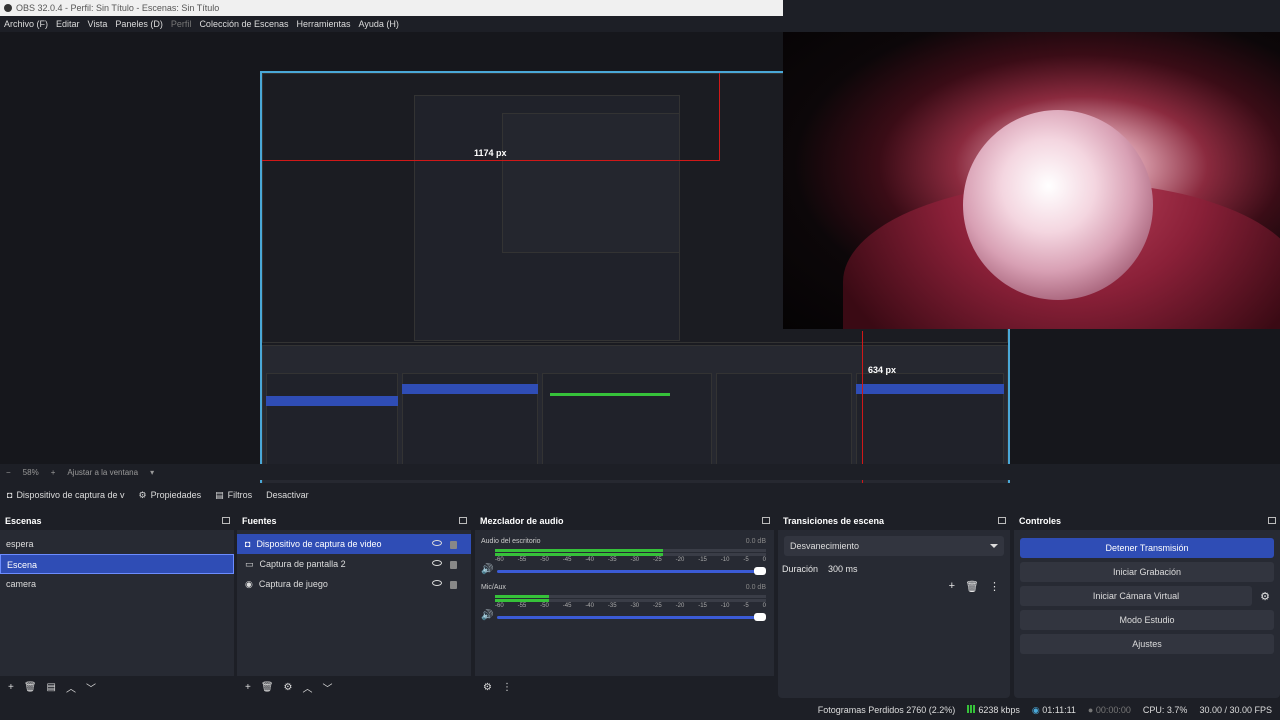 This screenshot has height=720, width=1280. Describe the element at coordinates (470, 389) in the screenshot. I see `nested-source-selected` at that location.